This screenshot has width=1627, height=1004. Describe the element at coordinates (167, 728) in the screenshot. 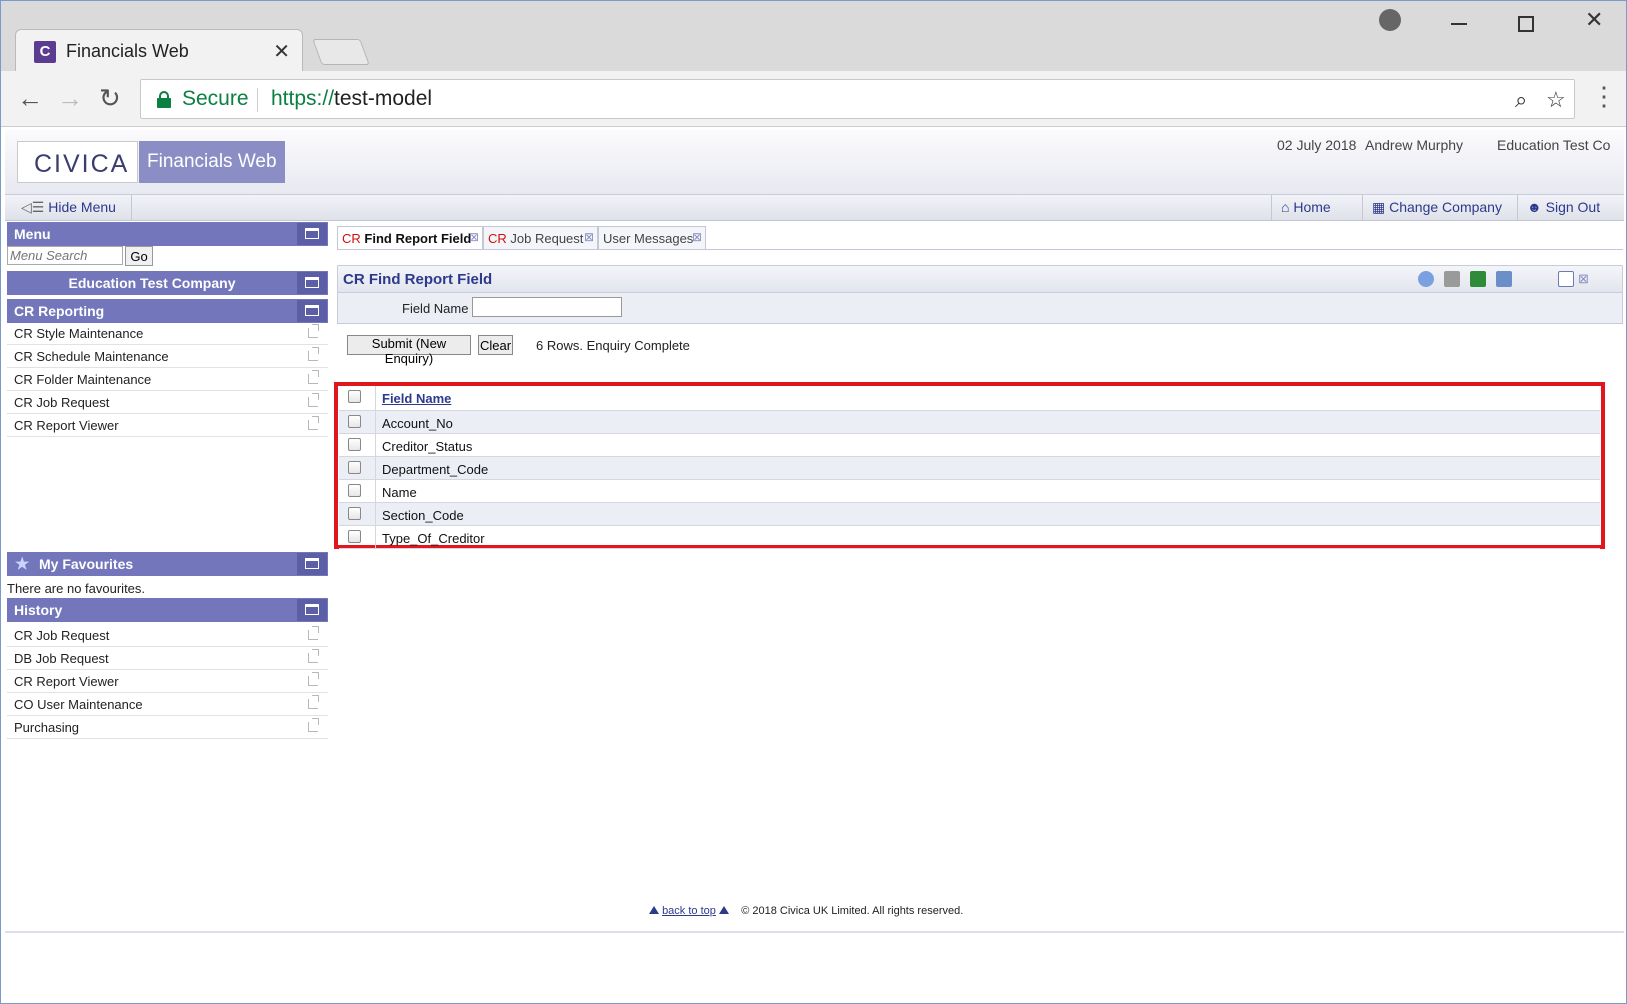

I see `history-item: Purchasing` at that location.